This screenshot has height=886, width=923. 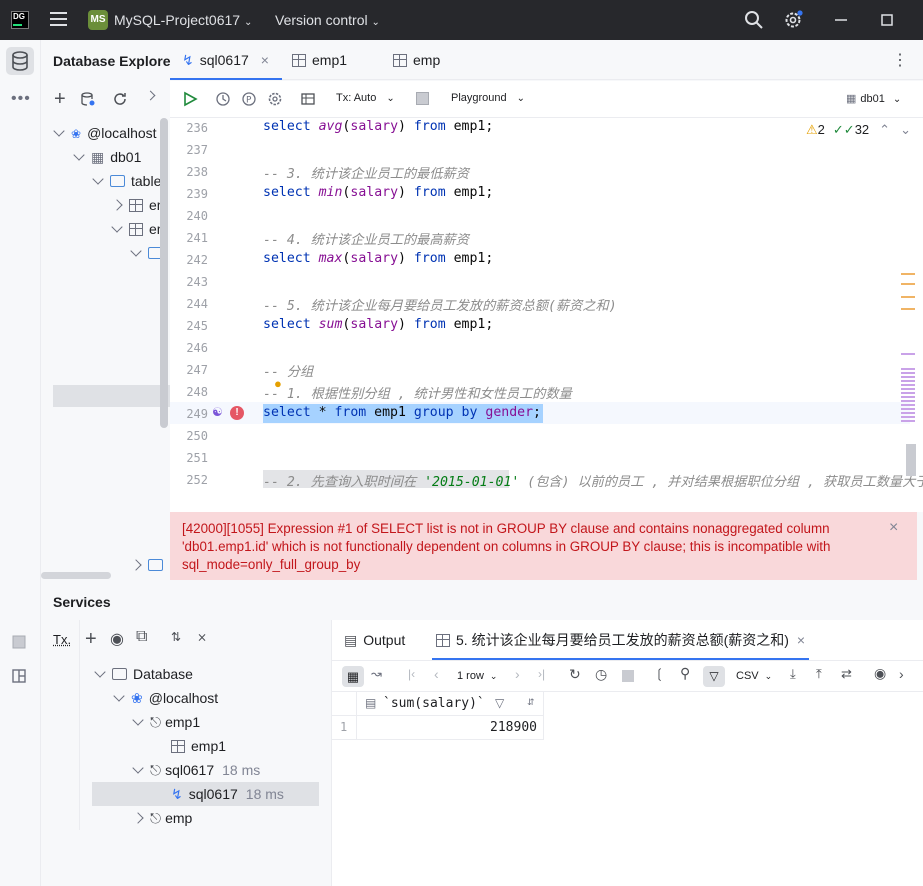 I want to click on svg-text: P, so click(x=249, y=101).